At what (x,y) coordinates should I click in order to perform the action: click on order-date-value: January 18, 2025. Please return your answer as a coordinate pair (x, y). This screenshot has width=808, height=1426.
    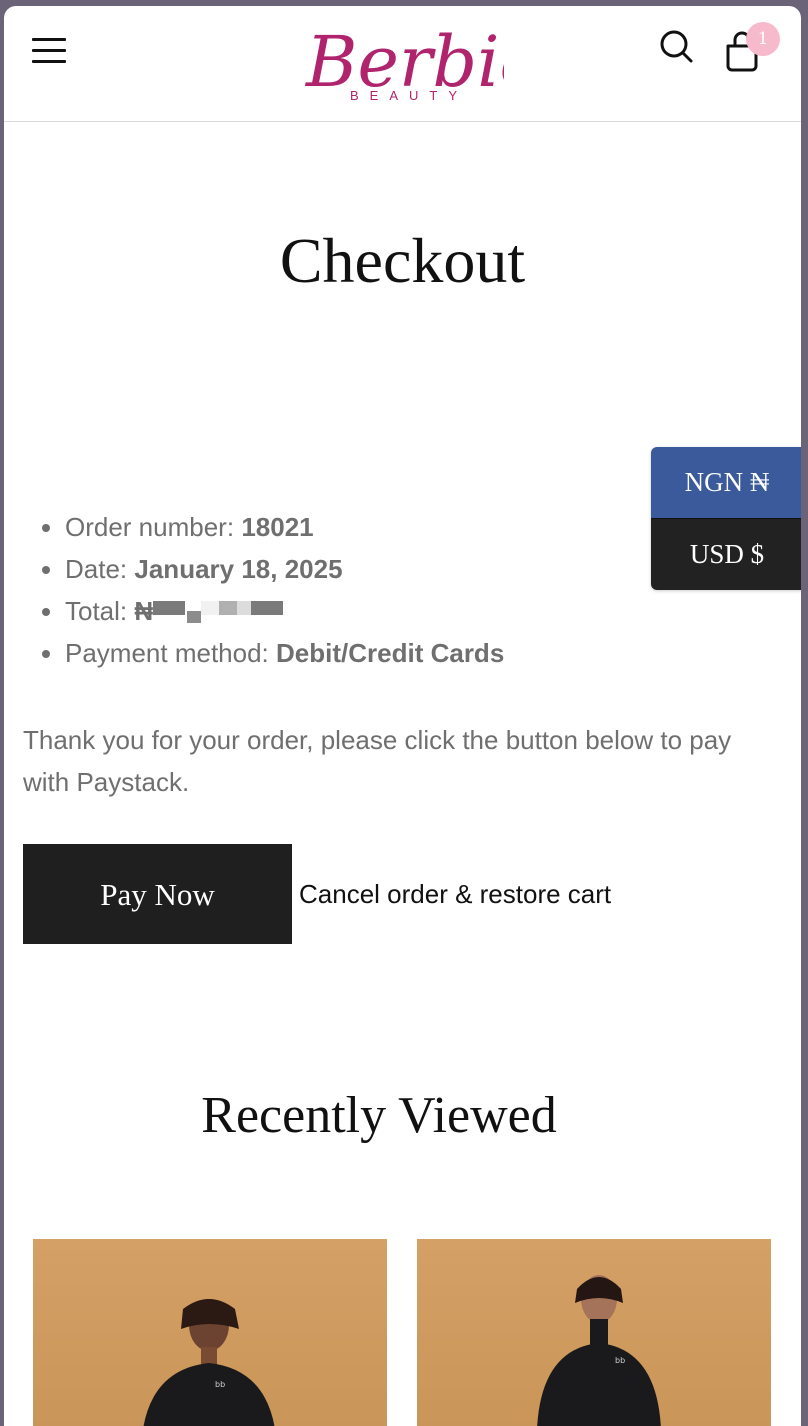
    Looking at the image, I should click on (238, 569).